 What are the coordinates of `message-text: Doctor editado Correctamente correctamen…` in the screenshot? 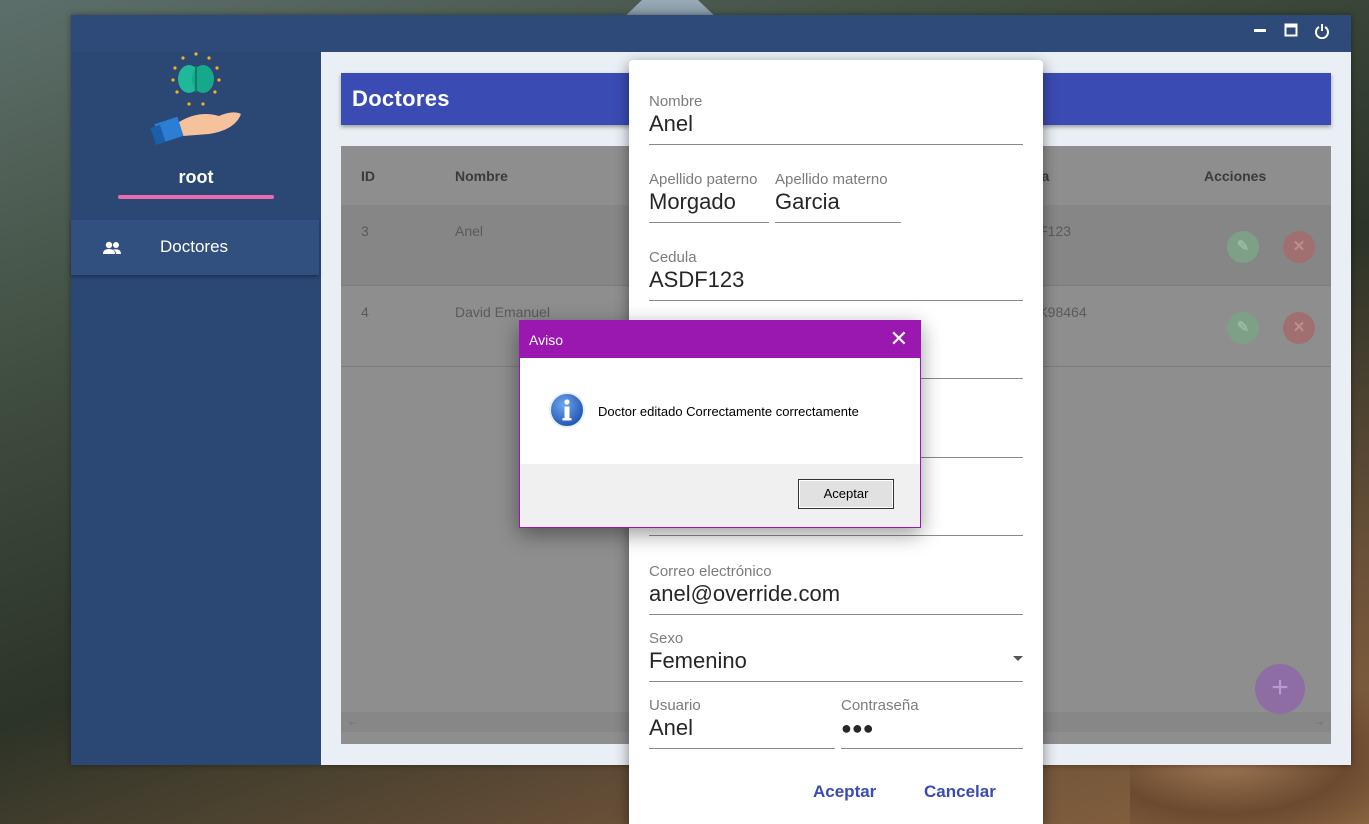 It's located at (728, 411).